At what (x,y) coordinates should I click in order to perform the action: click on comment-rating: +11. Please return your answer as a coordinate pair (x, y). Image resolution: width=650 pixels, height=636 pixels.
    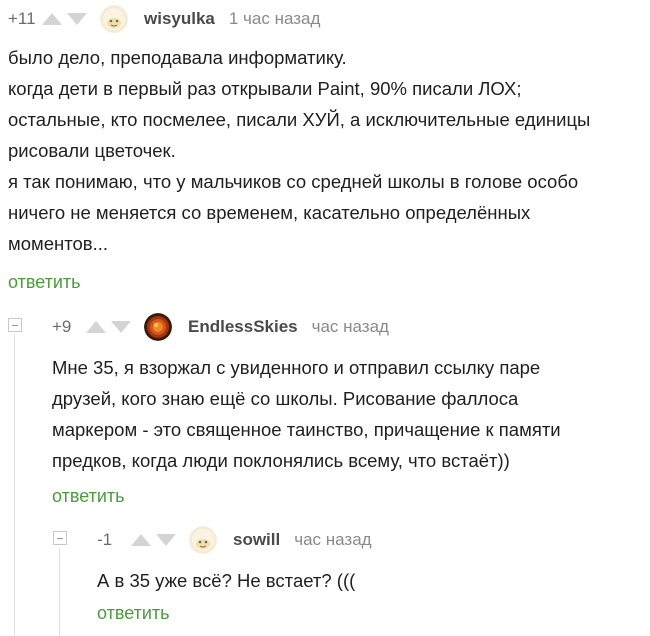
    Looking at the image, I should click on (22, 18).